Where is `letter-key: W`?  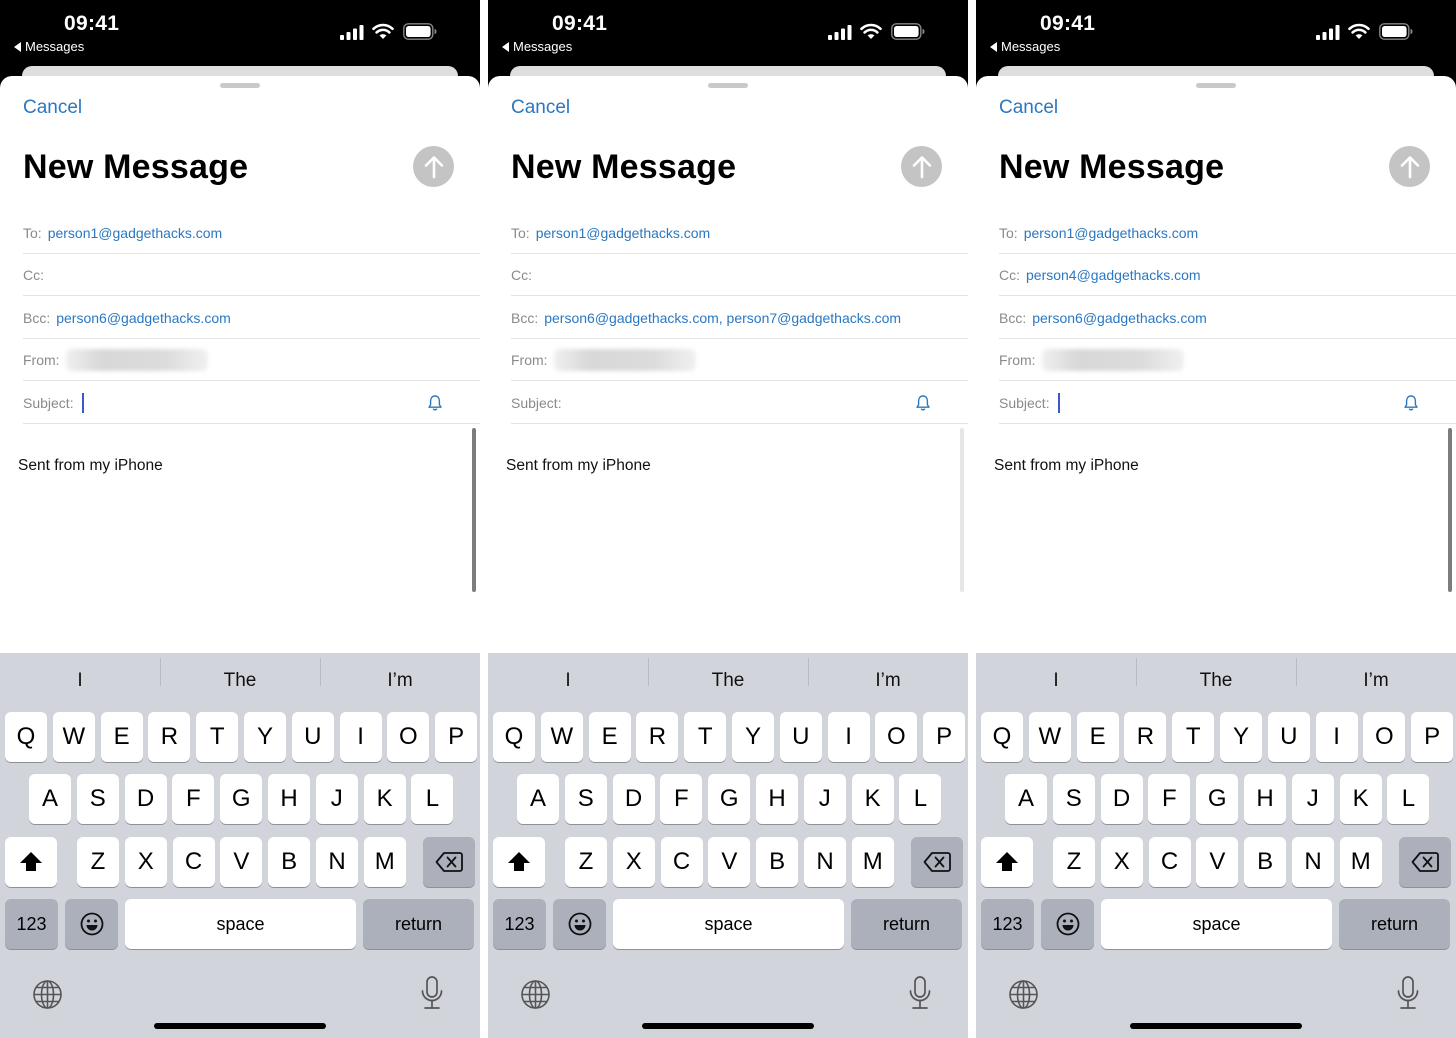 letter-key: W is located at coordinates (1049, 737).